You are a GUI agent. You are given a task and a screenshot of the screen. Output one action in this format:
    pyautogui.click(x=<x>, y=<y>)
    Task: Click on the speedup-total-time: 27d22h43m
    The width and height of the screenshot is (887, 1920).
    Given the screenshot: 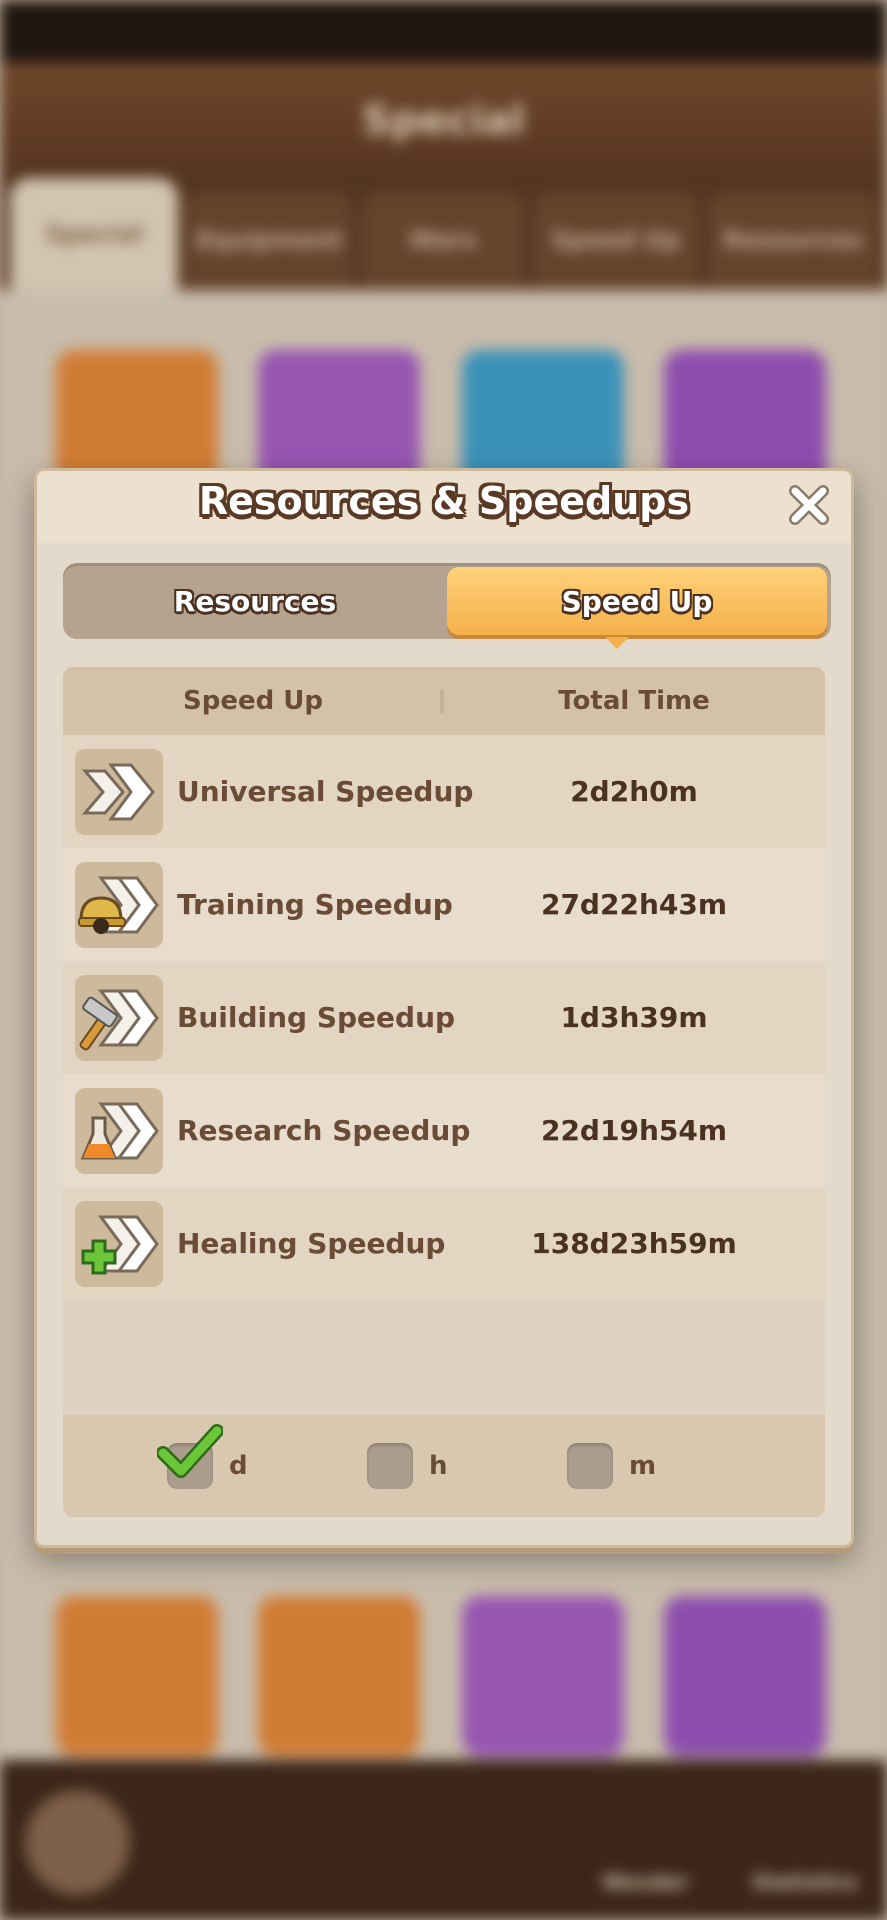 What is the action you would take?
    pyautogui.click(x=634, y=904)
    